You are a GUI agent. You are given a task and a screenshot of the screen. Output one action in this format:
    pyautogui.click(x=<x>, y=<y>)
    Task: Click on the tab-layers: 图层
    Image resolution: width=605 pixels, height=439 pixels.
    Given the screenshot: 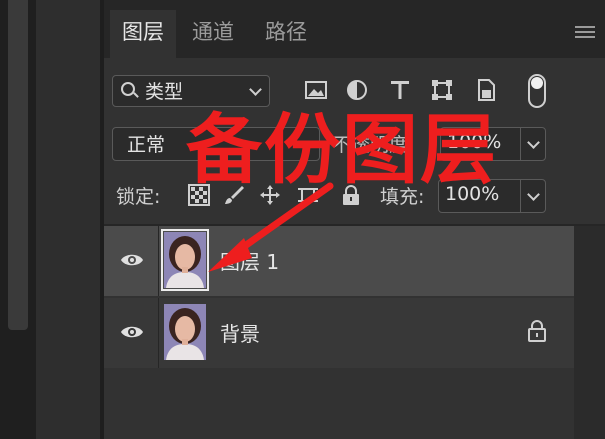 What is the action you would take?
    pyautogui.click(x=143, y=34)
    